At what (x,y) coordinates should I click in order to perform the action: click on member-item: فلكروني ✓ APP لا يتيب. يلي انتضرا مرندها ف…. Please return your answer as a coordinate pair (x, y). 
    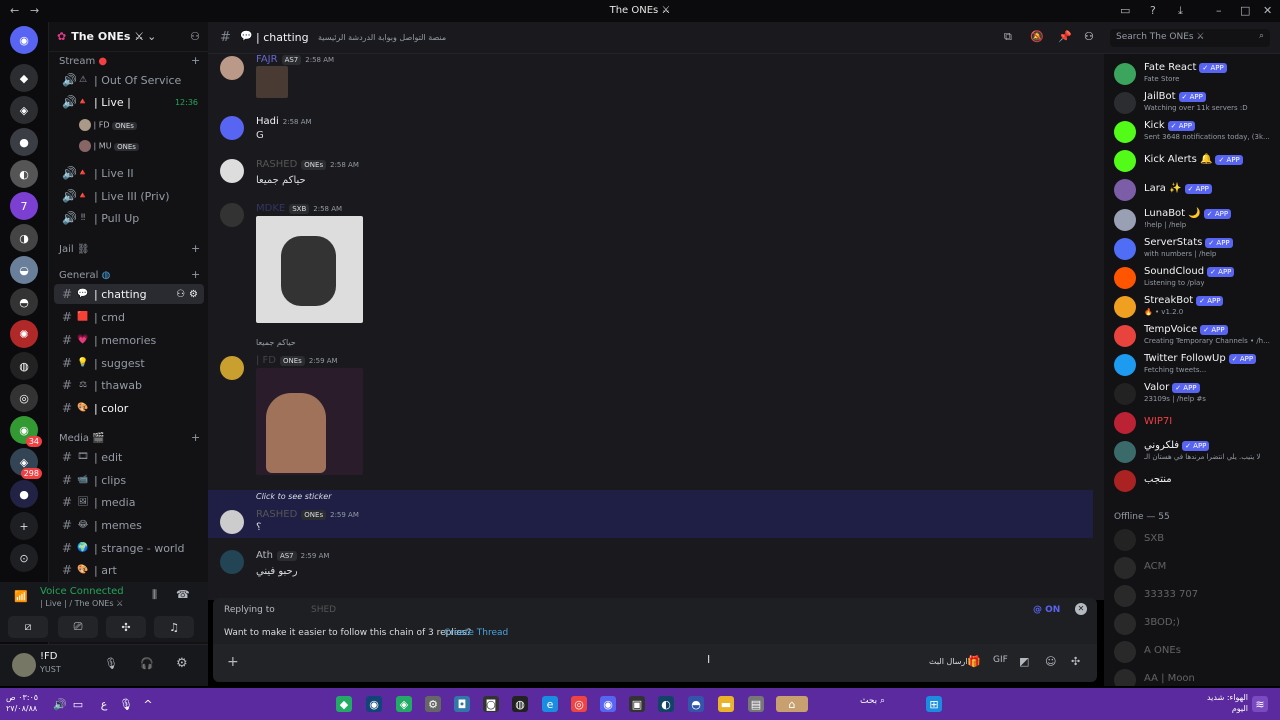
    Looking at the image, I should click on (1197, 452).